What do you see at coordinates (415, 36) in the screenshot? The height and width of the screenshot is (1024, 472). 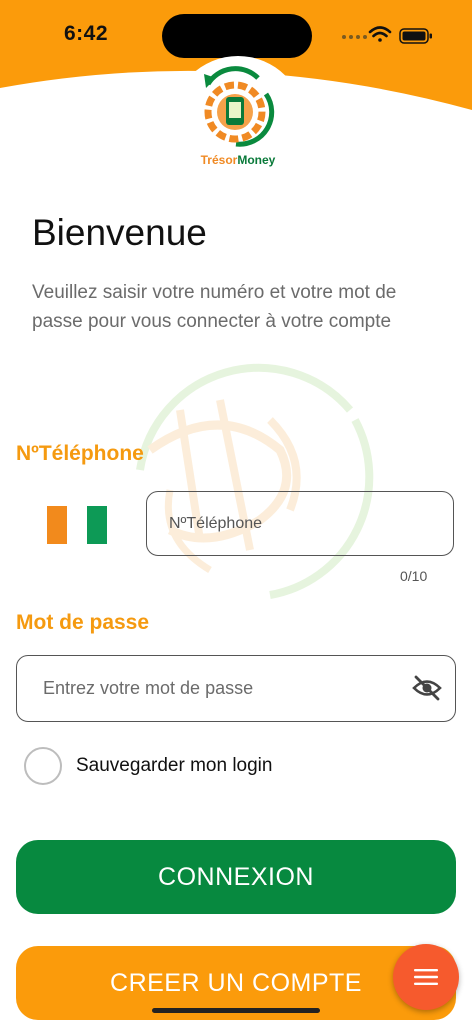 I see `battery-icon` at bounding box center [415, 36].